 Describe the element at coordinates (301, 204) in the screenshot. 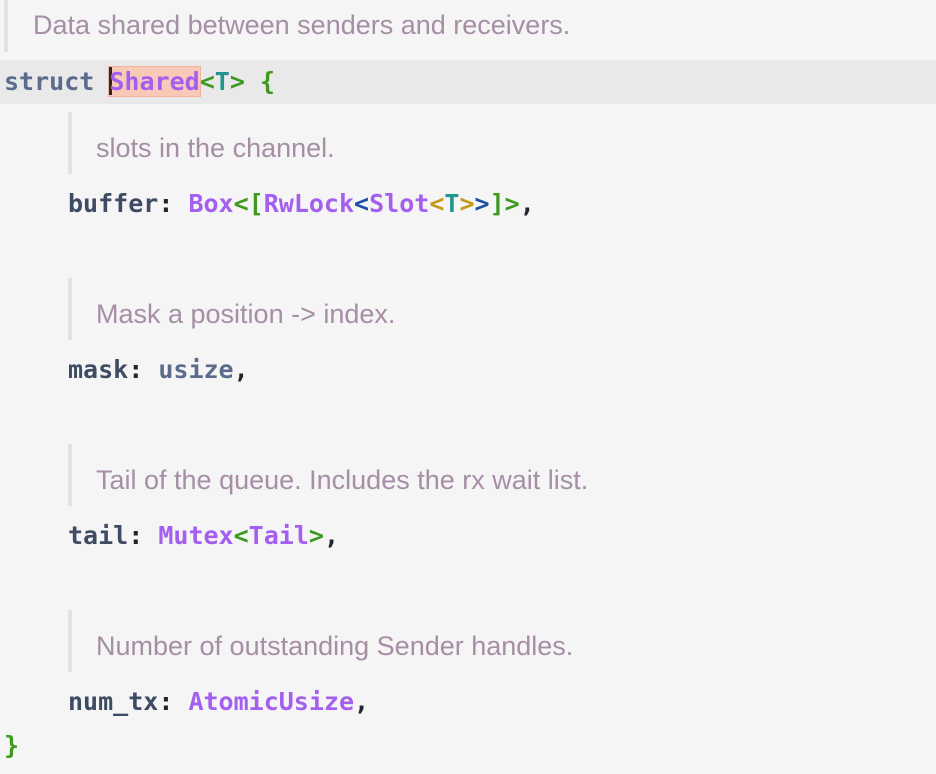

I see `field-buffer: buffer: Box<[RwLock<Slot<T>>]>,` at that location.